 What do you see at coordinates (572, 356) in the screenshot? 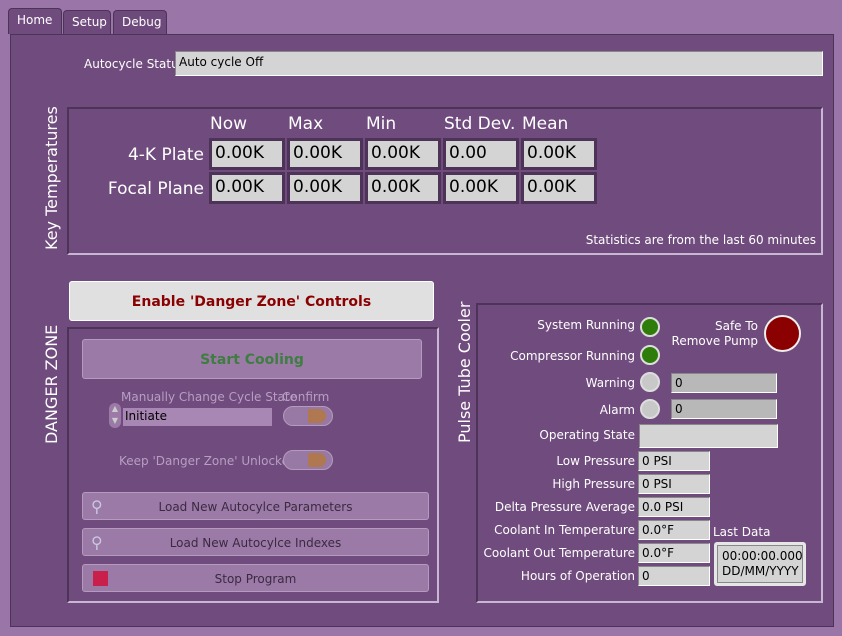
I see `compressor-running-label: Compressor Running` at bounding box center [572, 356].